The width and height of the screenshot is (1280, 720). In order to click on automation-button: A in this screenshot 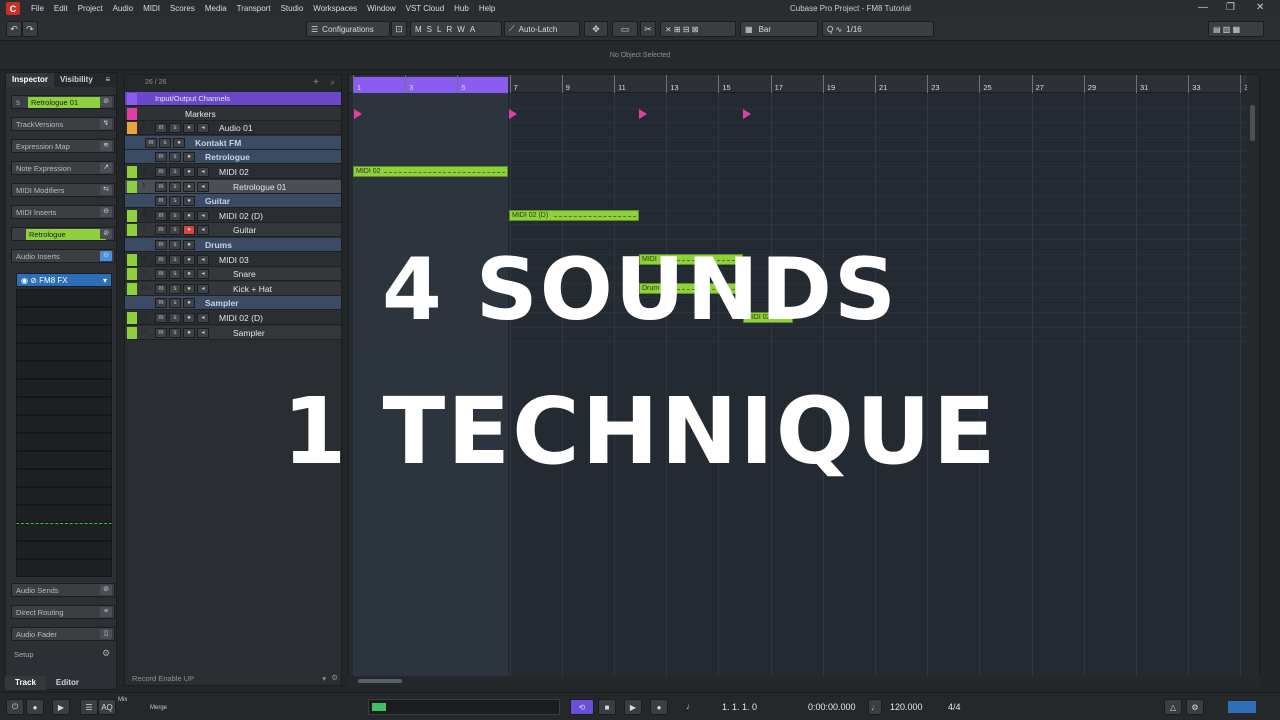, I will do `click(475, 29)`.